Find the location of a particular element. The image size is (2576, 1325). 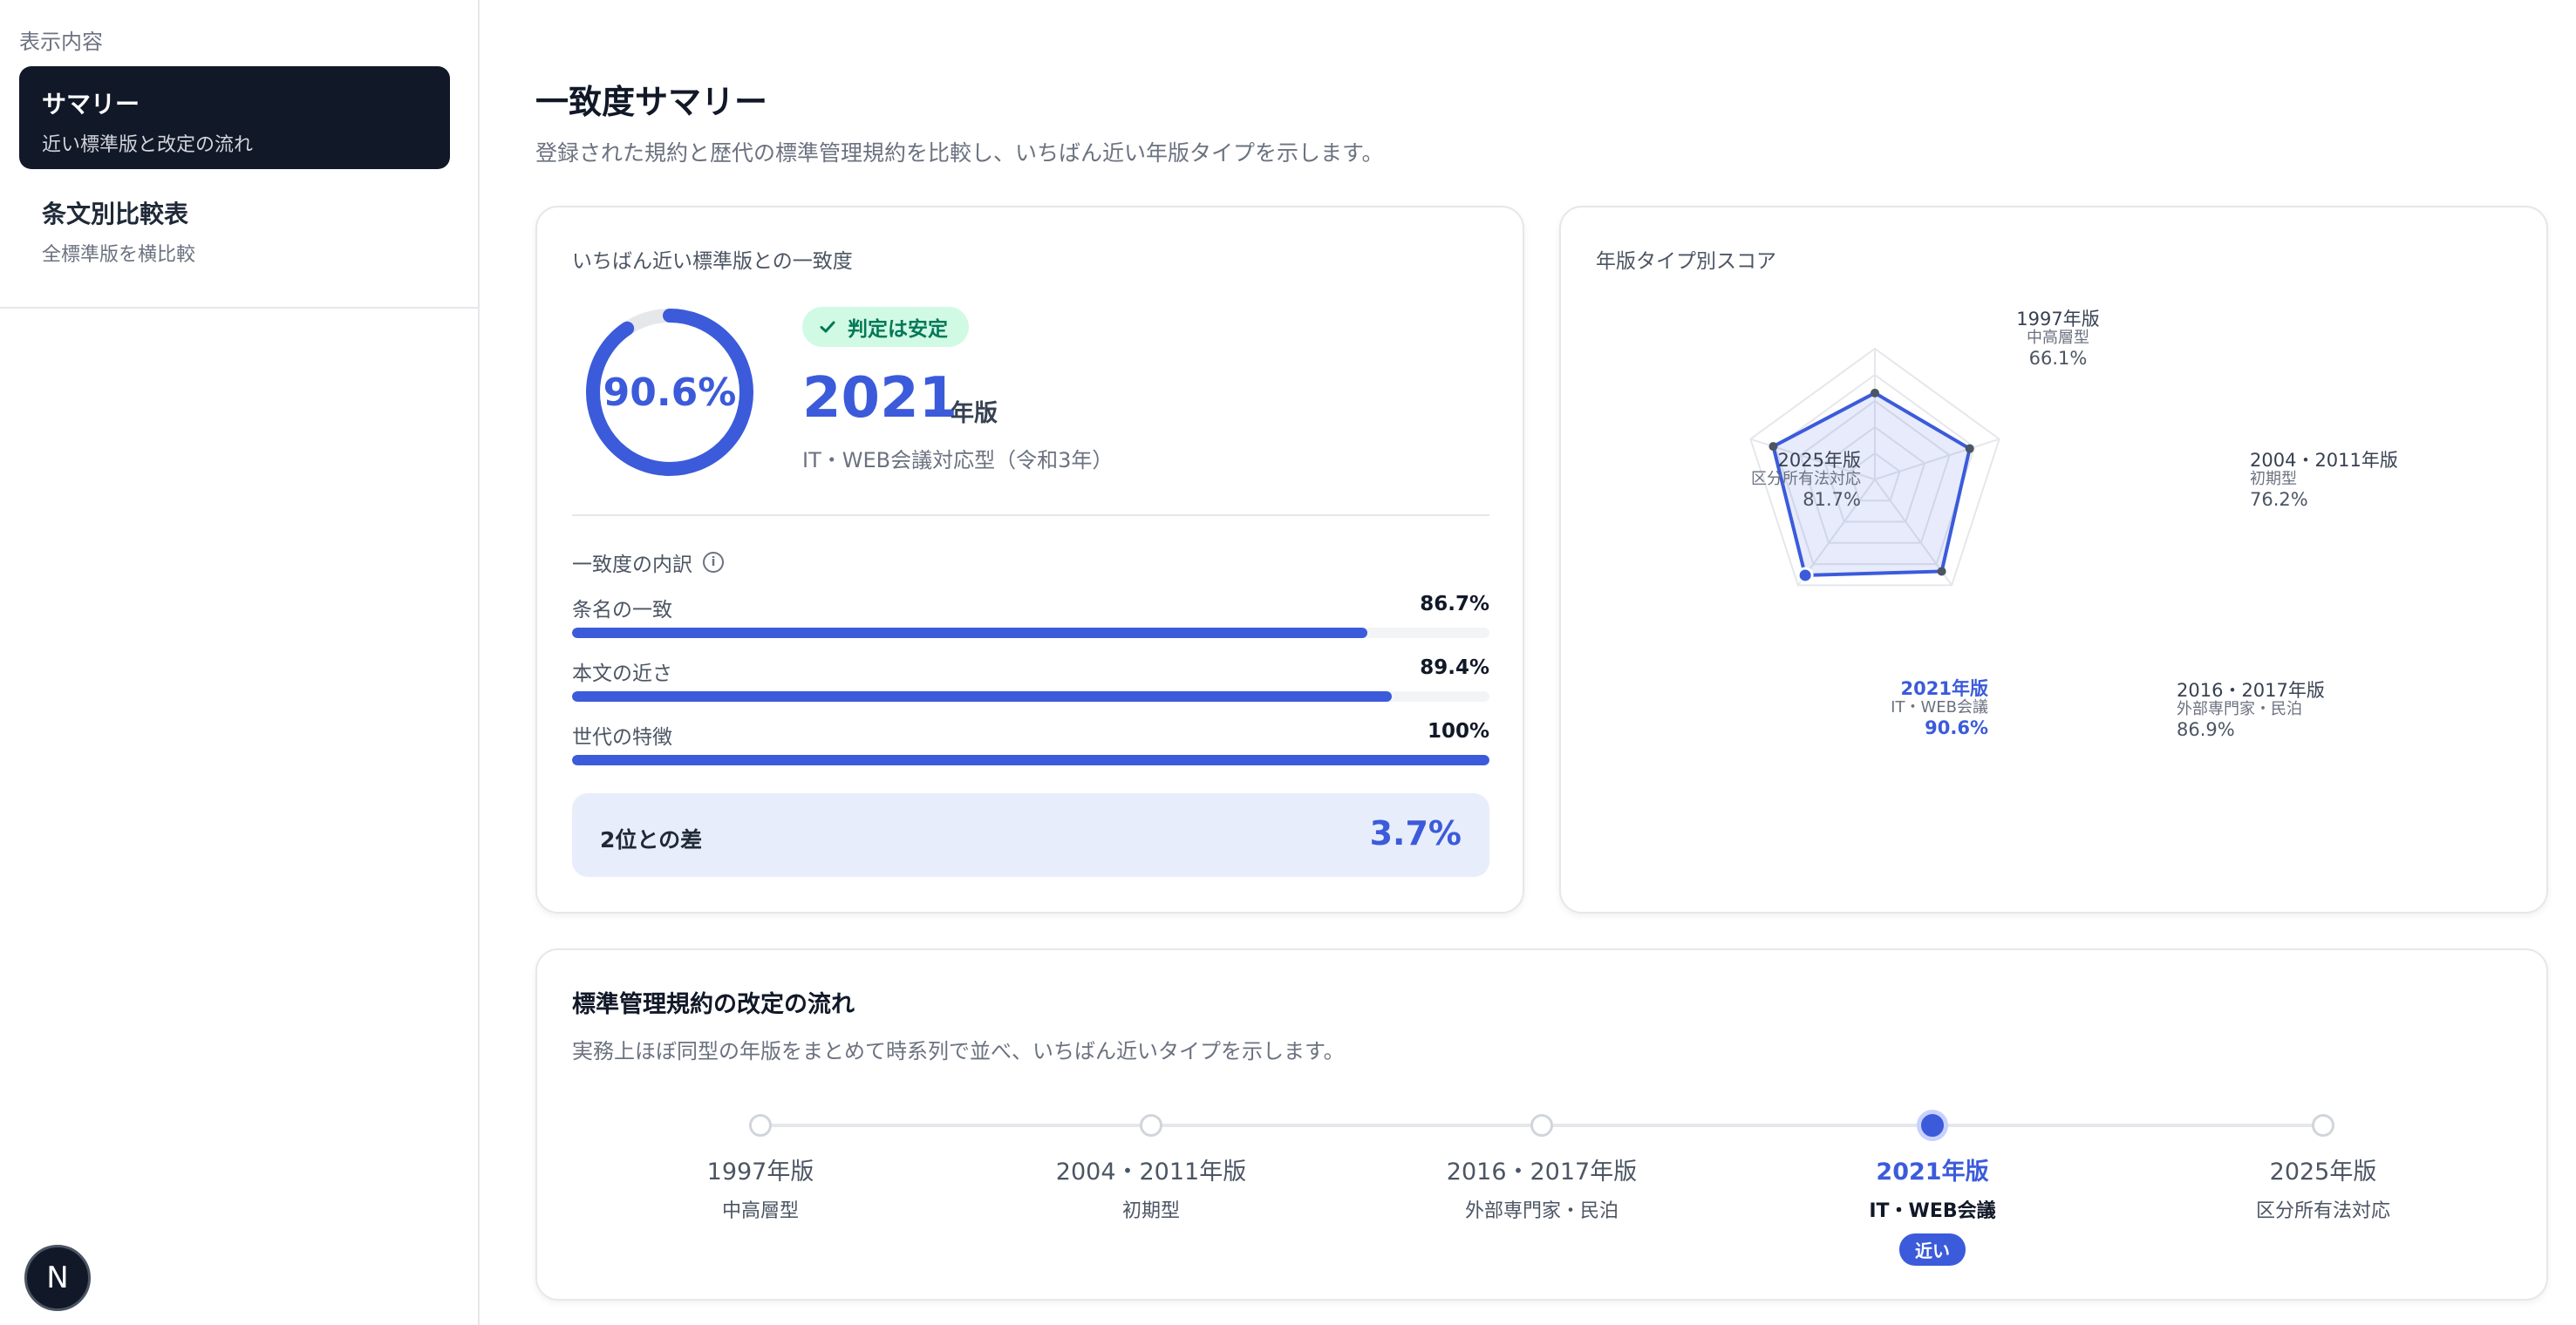

timeline-type: 初期型 is located at coordinates (1150, 1211).